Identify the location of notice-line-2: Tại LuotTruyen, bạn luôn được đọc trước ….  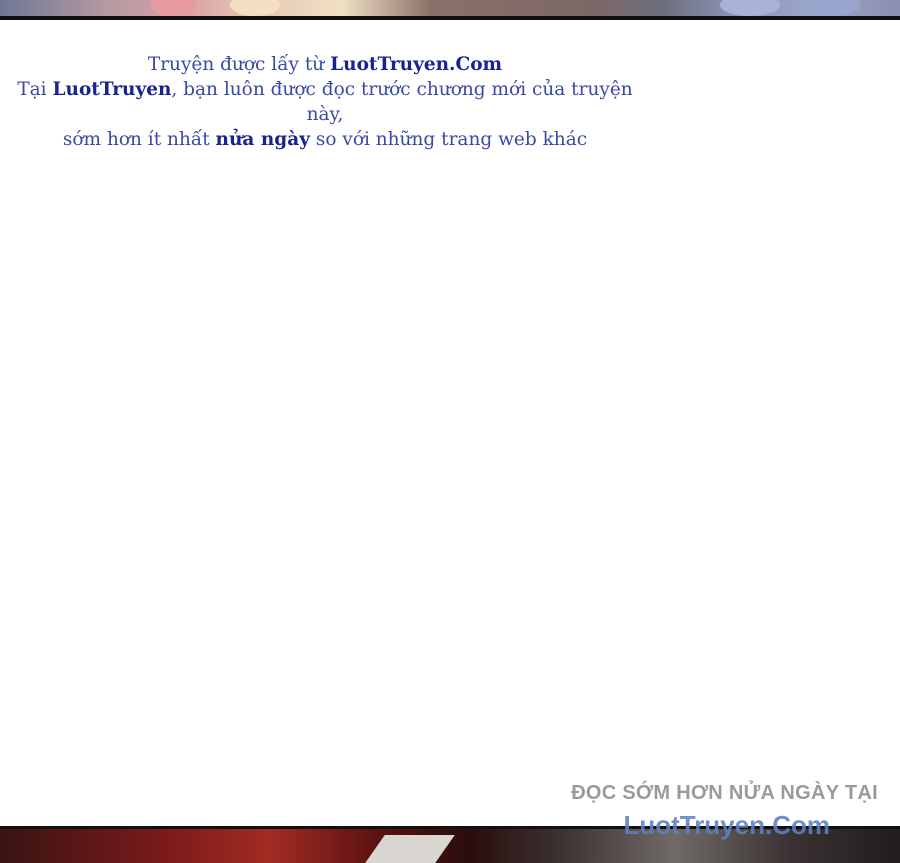
(325, 102).